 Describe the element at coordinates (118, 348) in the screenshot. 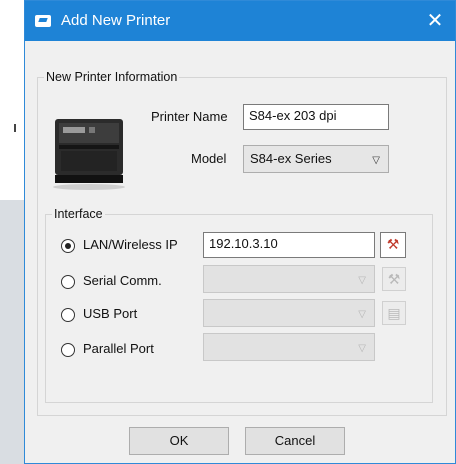

I see `radio-parallel-port-label: Parallel Port` at that location.